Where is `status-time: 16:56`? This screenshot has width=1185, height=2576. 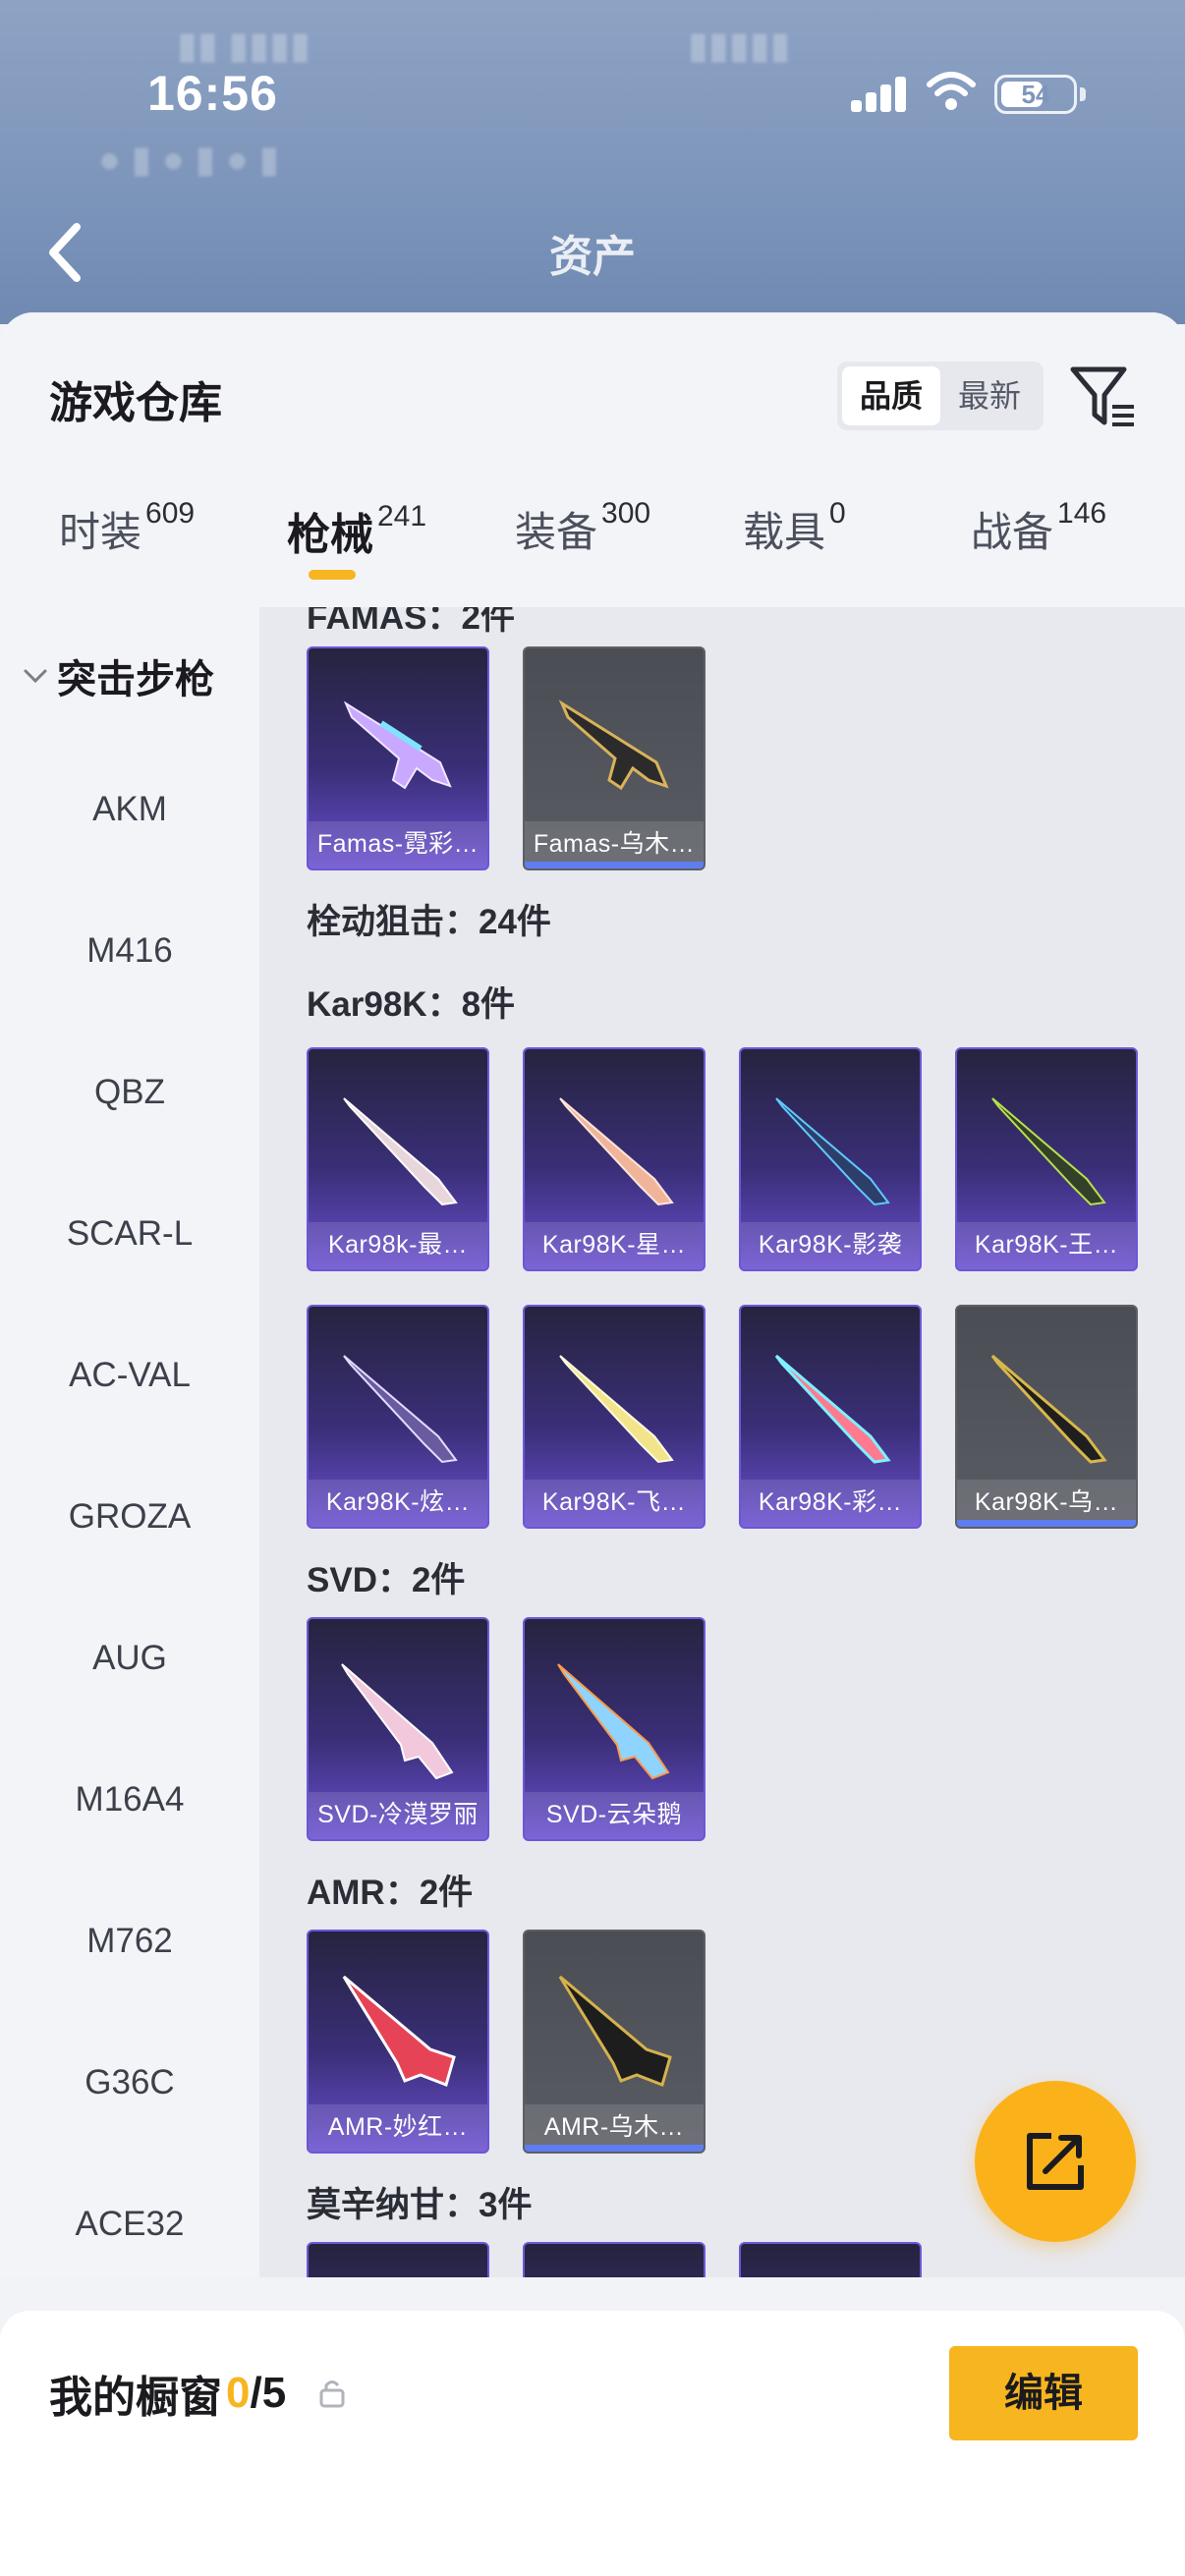 status-time: 16:56 is located at coordinates (213, 93).